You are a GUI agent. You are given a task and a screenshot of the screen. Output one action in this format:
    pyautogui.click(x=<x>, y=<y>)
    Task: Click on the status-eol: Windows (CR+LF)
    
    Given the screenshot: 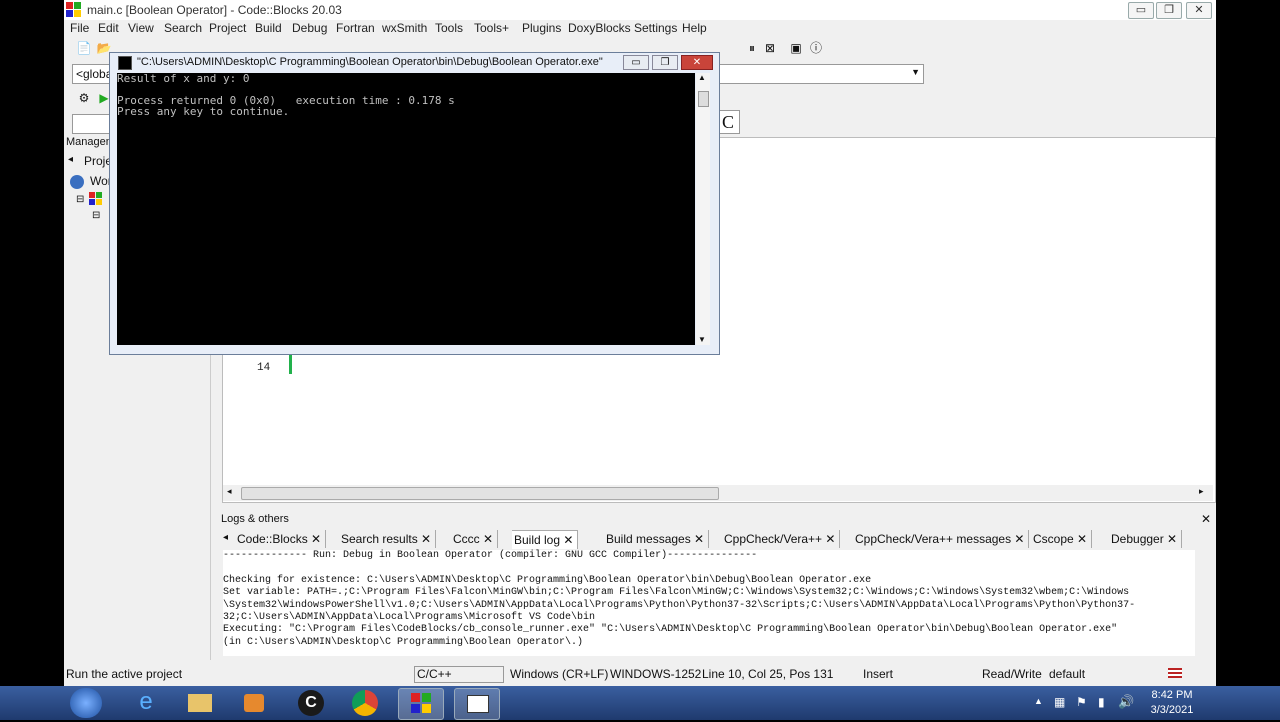 What is the action you would take?
    pyautogui.click(x=559, y=674)
    